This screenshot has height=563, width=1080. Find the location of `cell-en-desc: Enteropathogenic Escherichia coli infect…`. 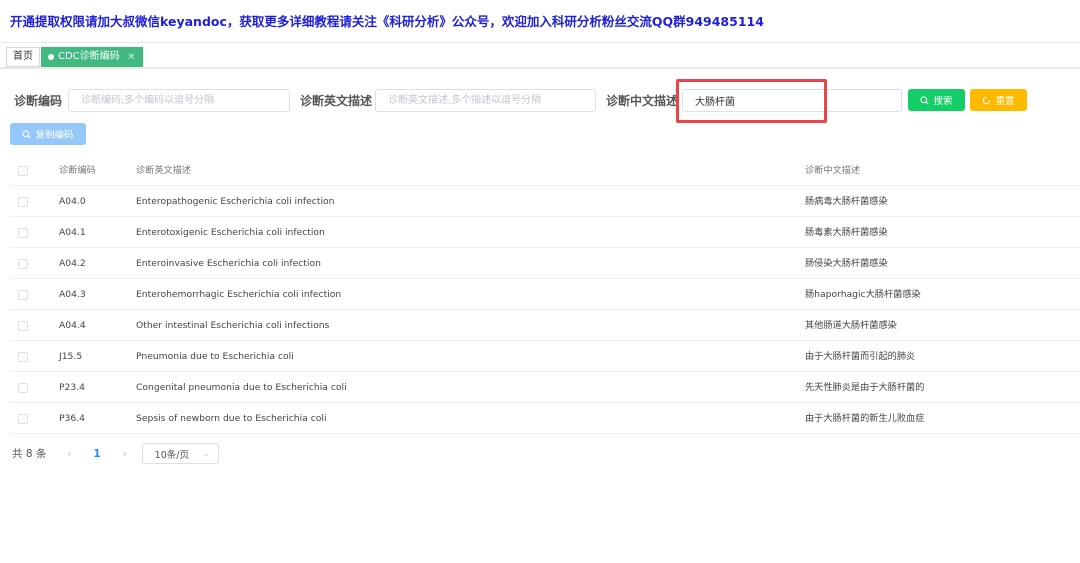

cell-en-desc: Enteropathogenic Escherichia coli infect… is located at coordinates (235, 201).